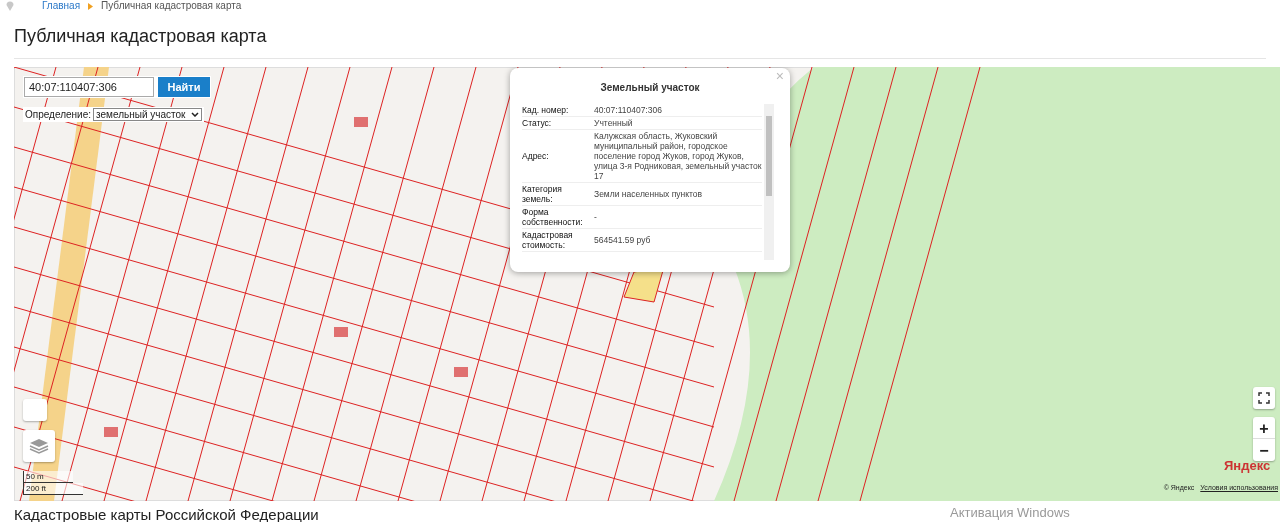  What do you see at coordinates (1010, 512) in the screenshot?
I see `activation-notice: Активация Windows` at bounding box center [1010, 512].